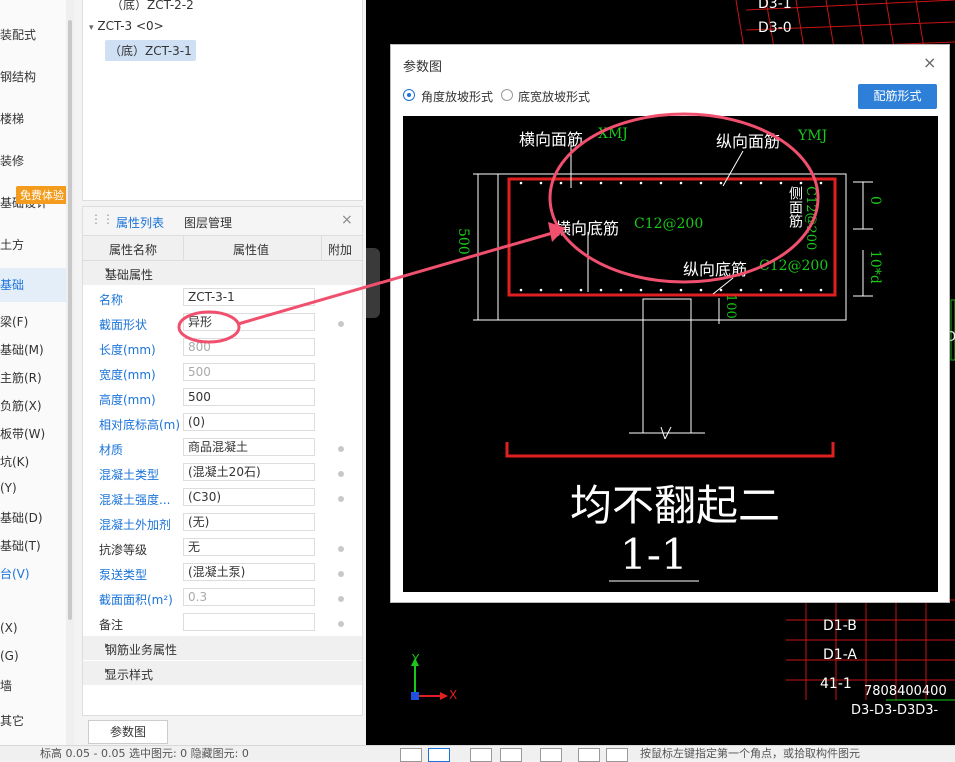  I want to click on attr-name: 材质, so click(111, 450).